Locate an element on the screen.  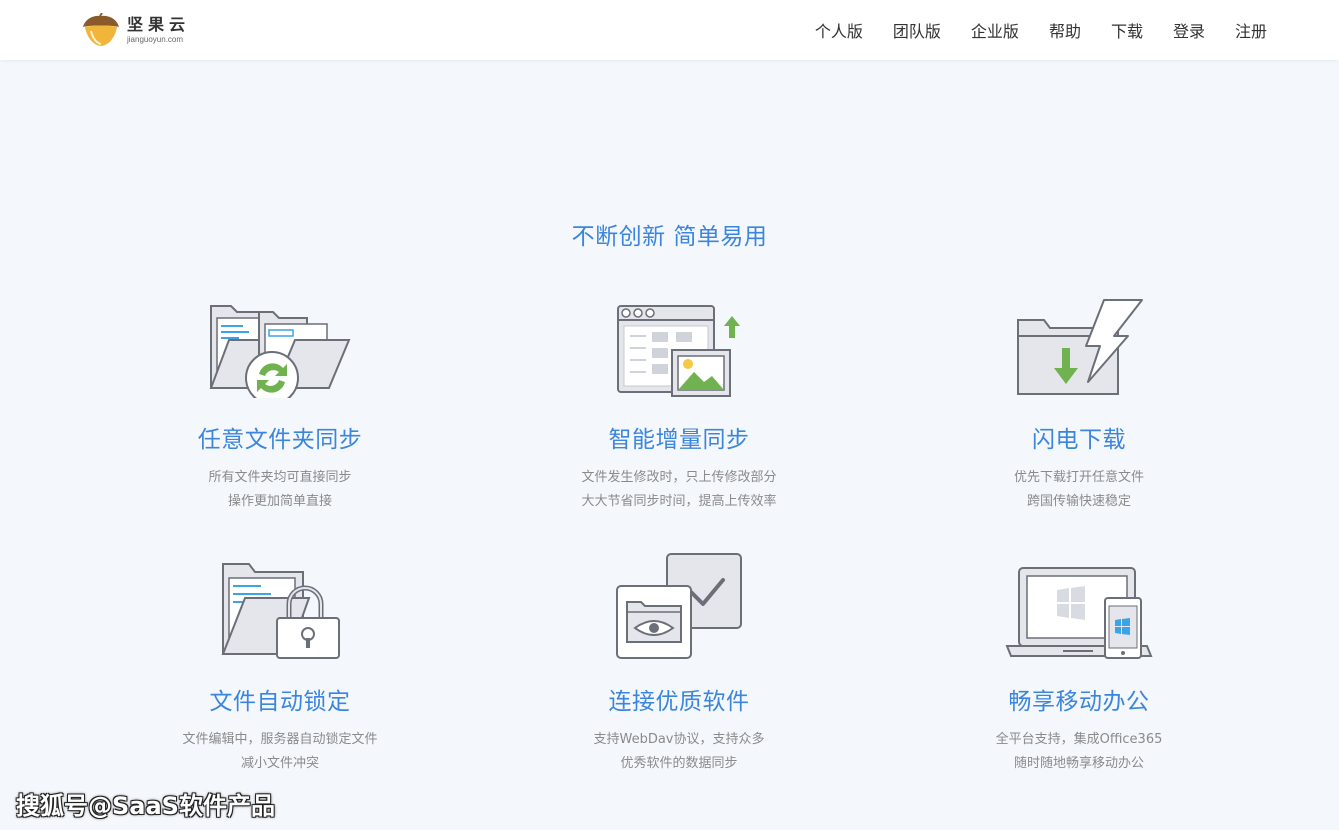
nav-enterprise: 企业版 is located at coordinates (995, 30).